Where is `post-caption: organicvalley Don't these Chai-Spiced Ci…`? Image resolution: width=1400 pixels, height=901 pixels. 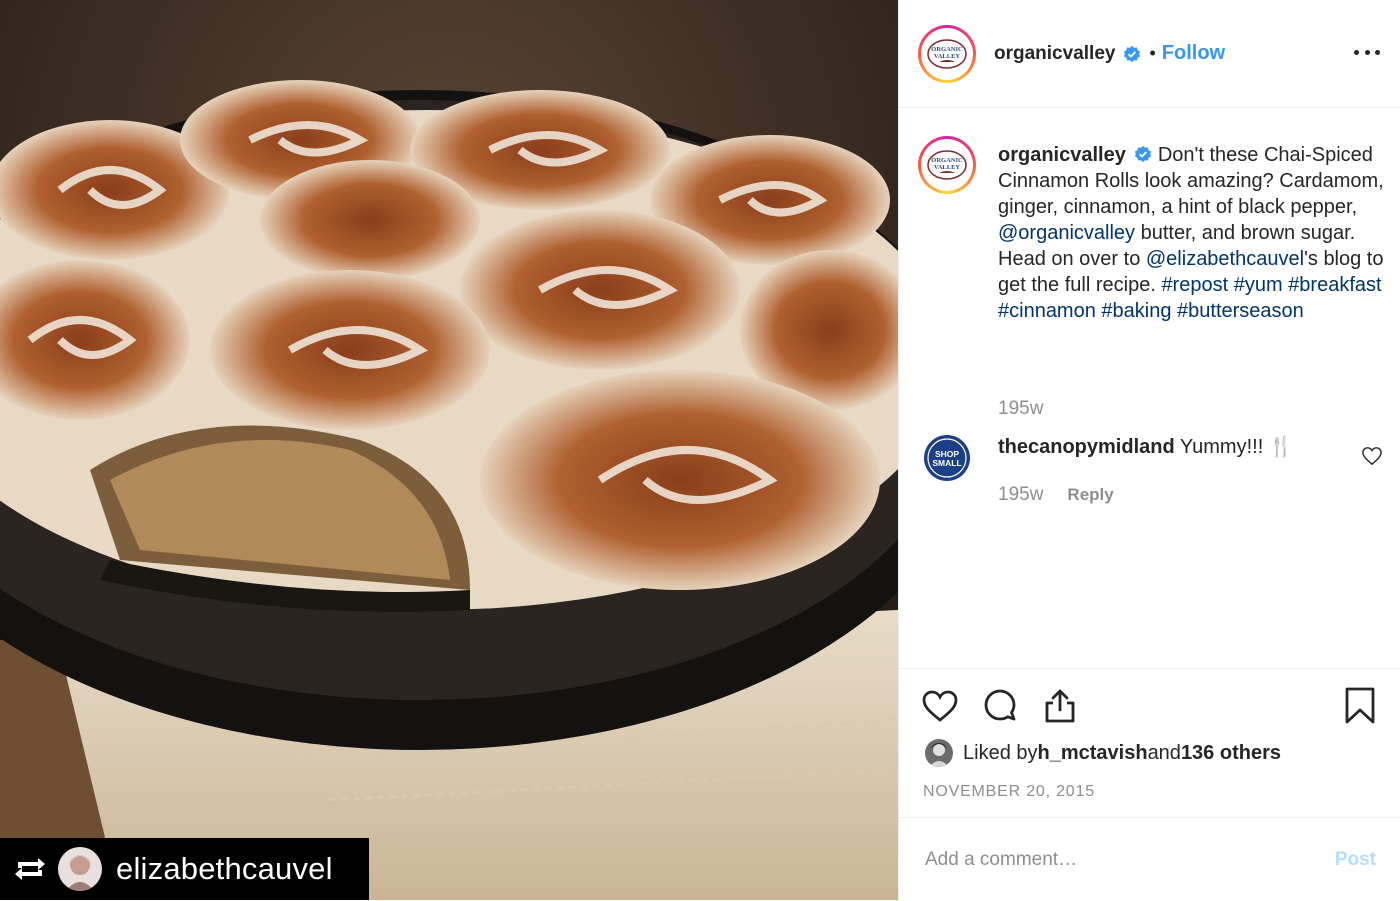
post-caption: organicvalley Don't these Chai-Spiced Ci… is located at coordinates (1193, 233).